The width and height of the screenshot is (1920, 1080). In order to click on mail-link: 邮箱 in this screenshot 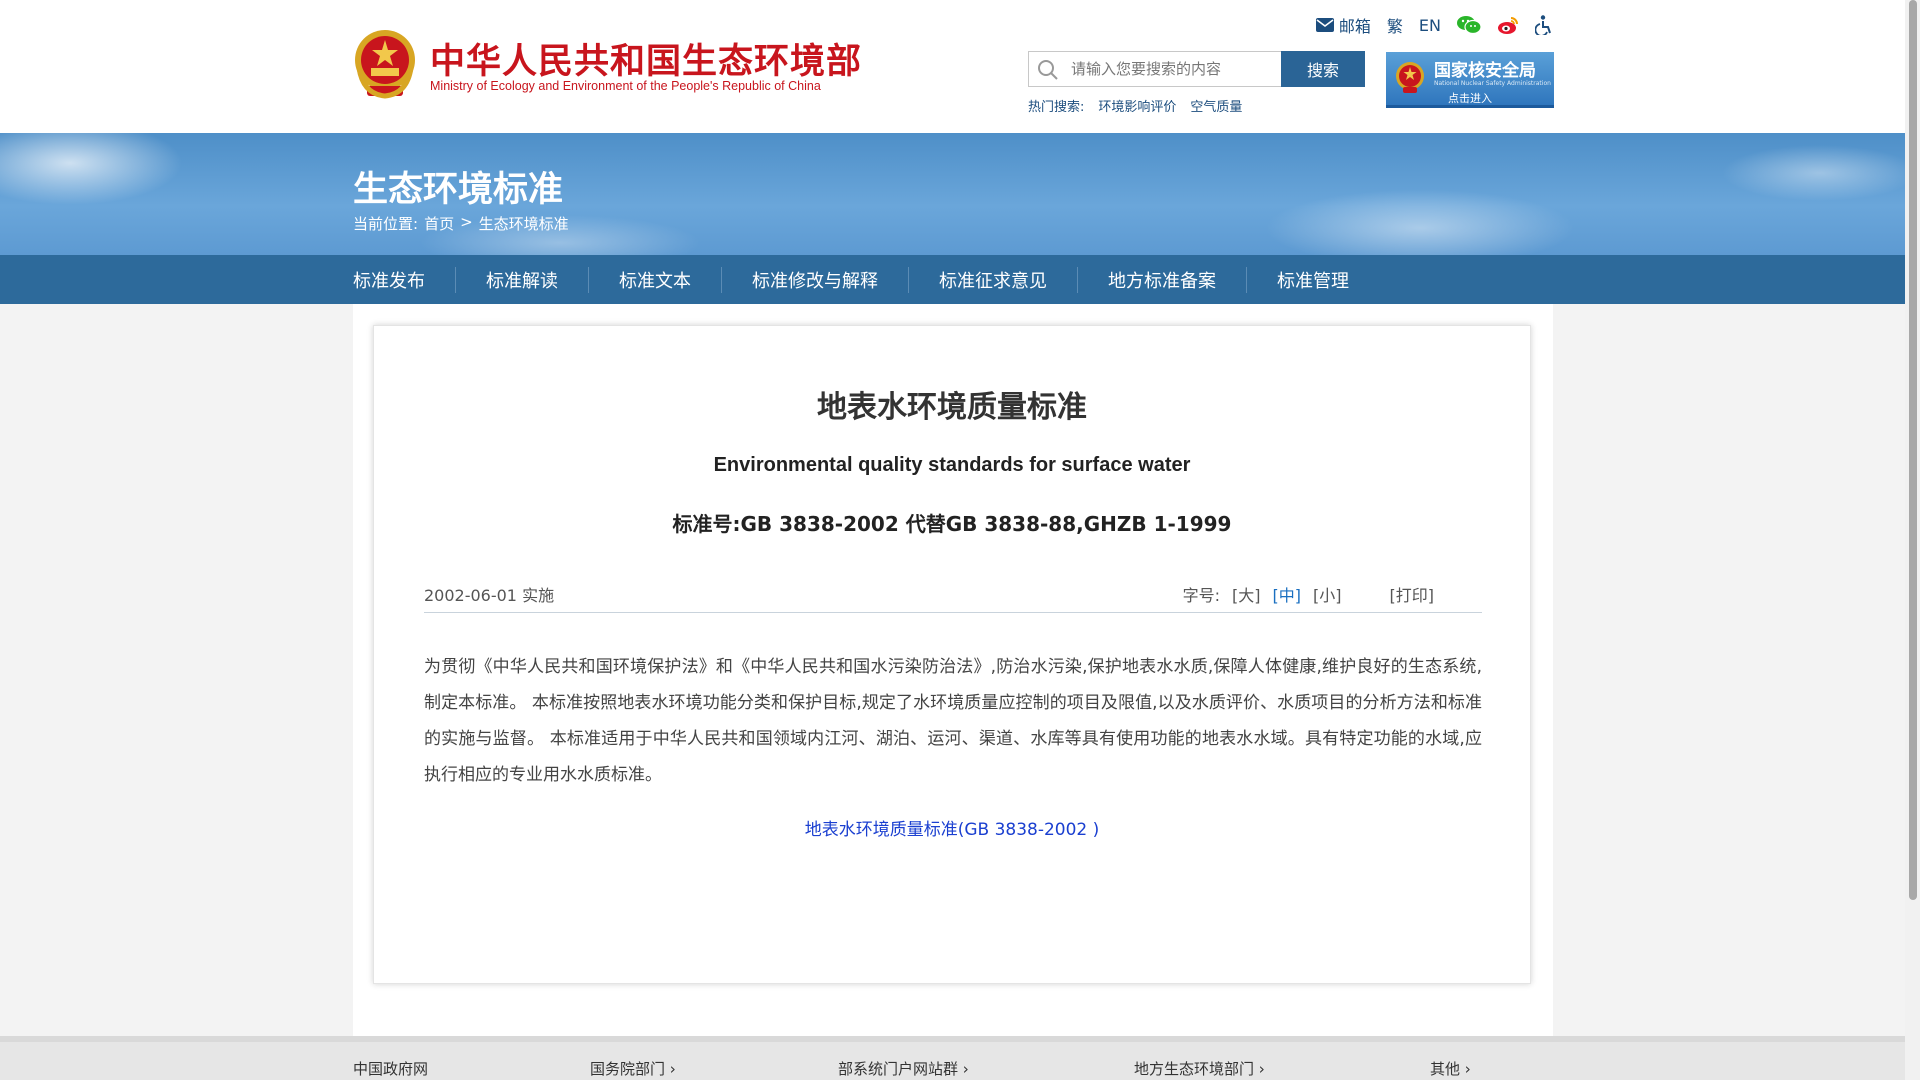, I will do `click(1343, 25)`.